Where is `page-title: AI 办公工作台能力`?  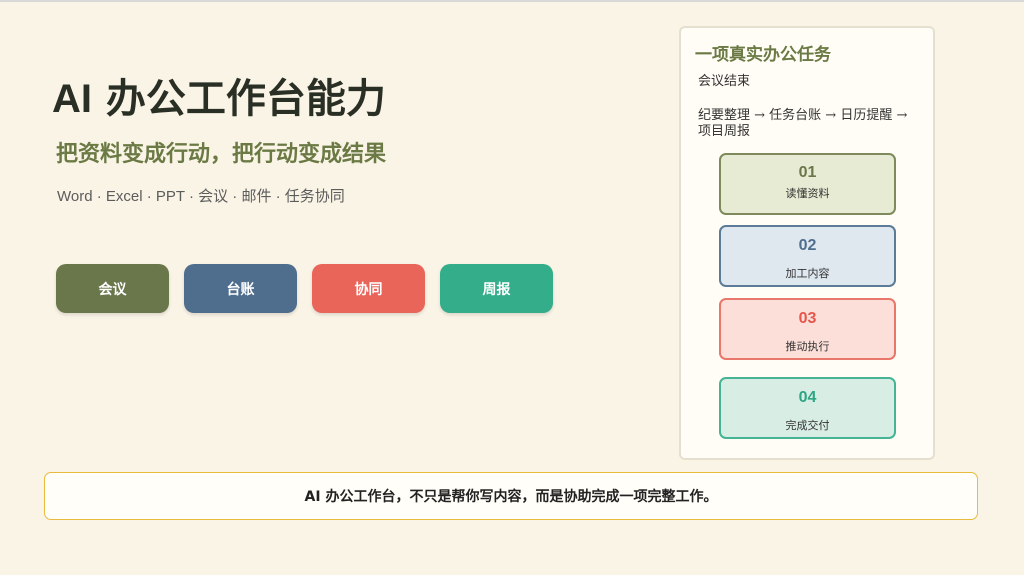 page-title: AI 办公工作台能力 is located at coordinates (219, 95).